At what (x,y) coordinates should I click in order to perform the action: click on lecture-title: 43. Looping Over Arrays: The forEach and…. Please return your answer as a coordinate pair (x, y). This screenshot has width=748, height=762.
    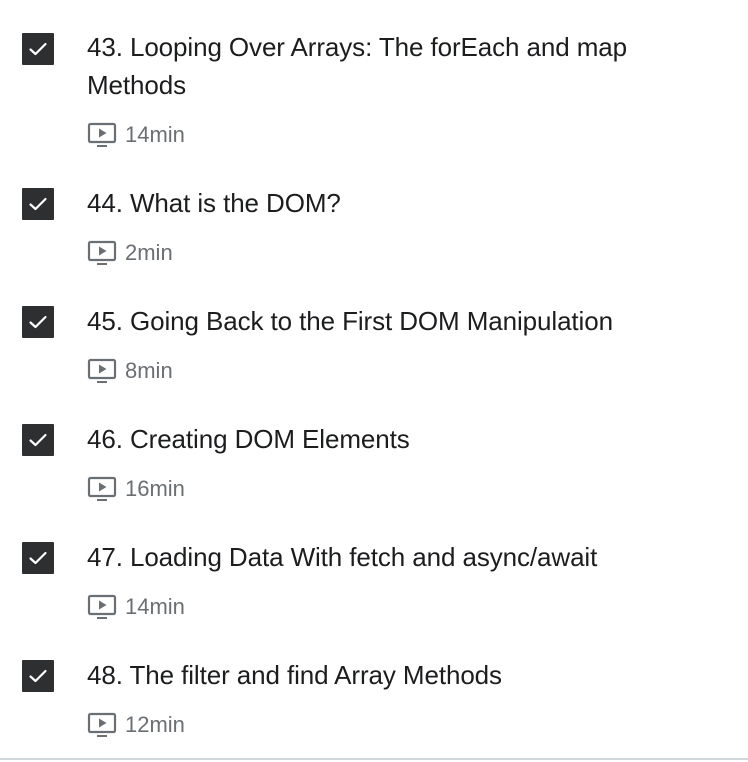
    Looking at the image, I should click on (357, 66).